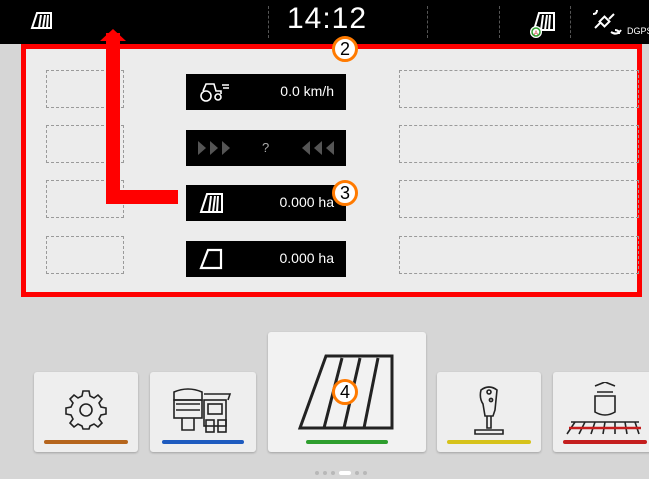  Describe the element at coordinates (113, 35) in the screenshot. I see `annotation-arrow-tip` at that location.